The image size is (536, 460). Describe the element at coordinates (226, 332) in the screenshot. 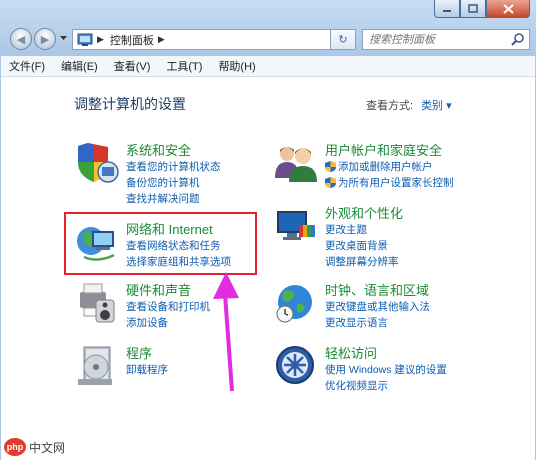

I see `magenta-arrow-annotation` at that location.